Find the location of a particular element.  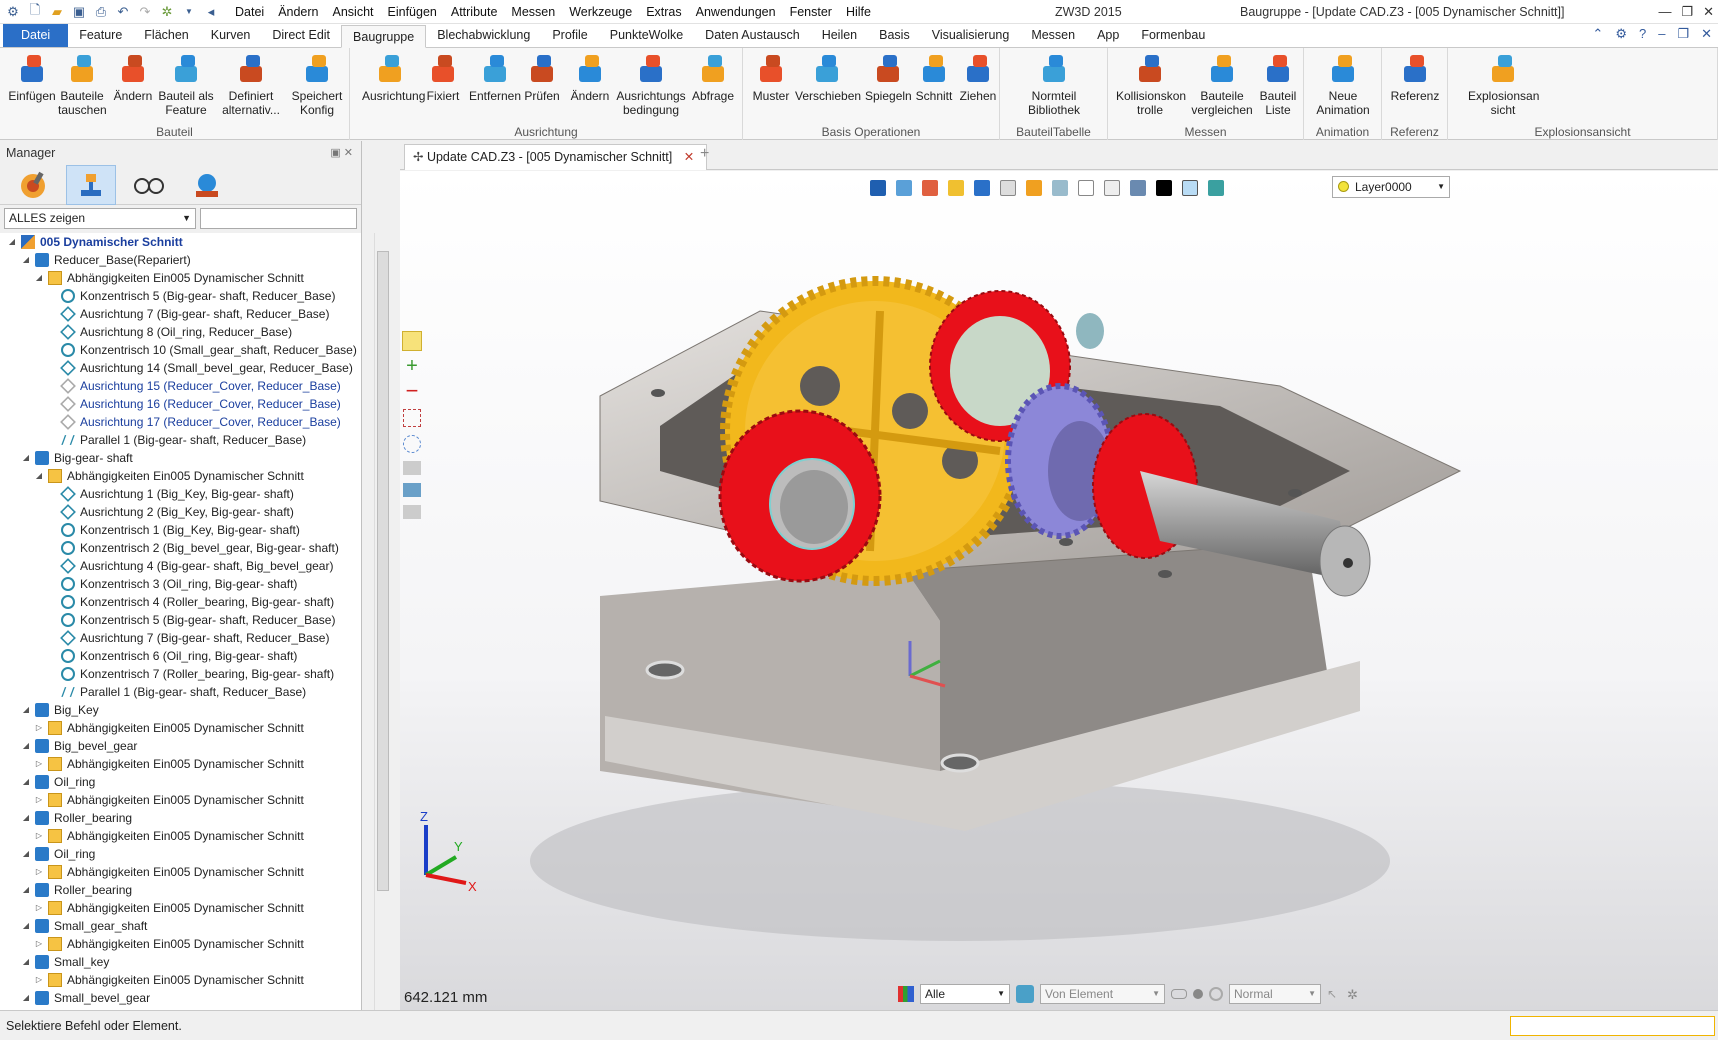

new-file-icon: 🗋 is located at coordinates (35, 11).